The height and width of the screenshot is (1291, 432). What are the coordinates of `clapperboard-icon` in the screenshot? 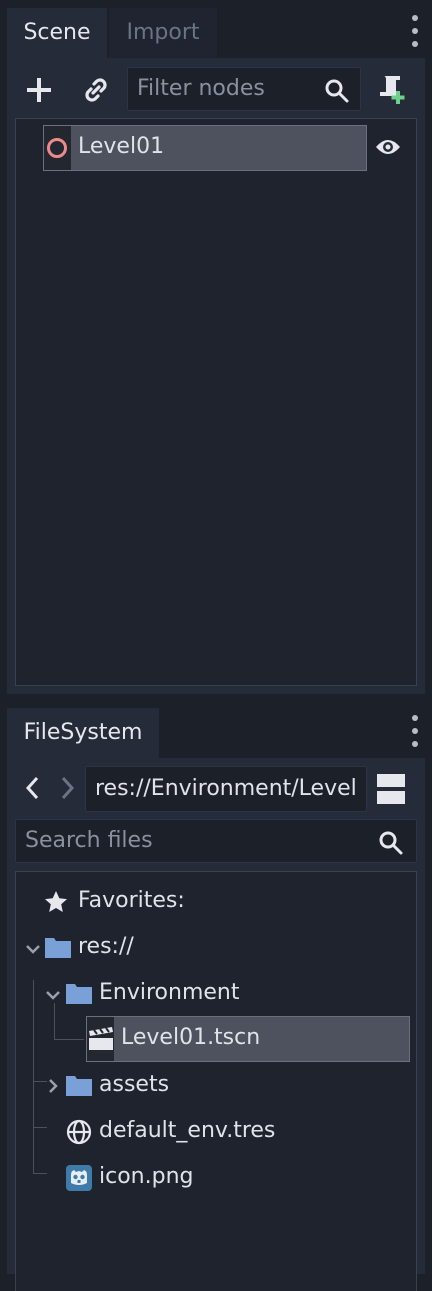 It's located at (101, 1039).